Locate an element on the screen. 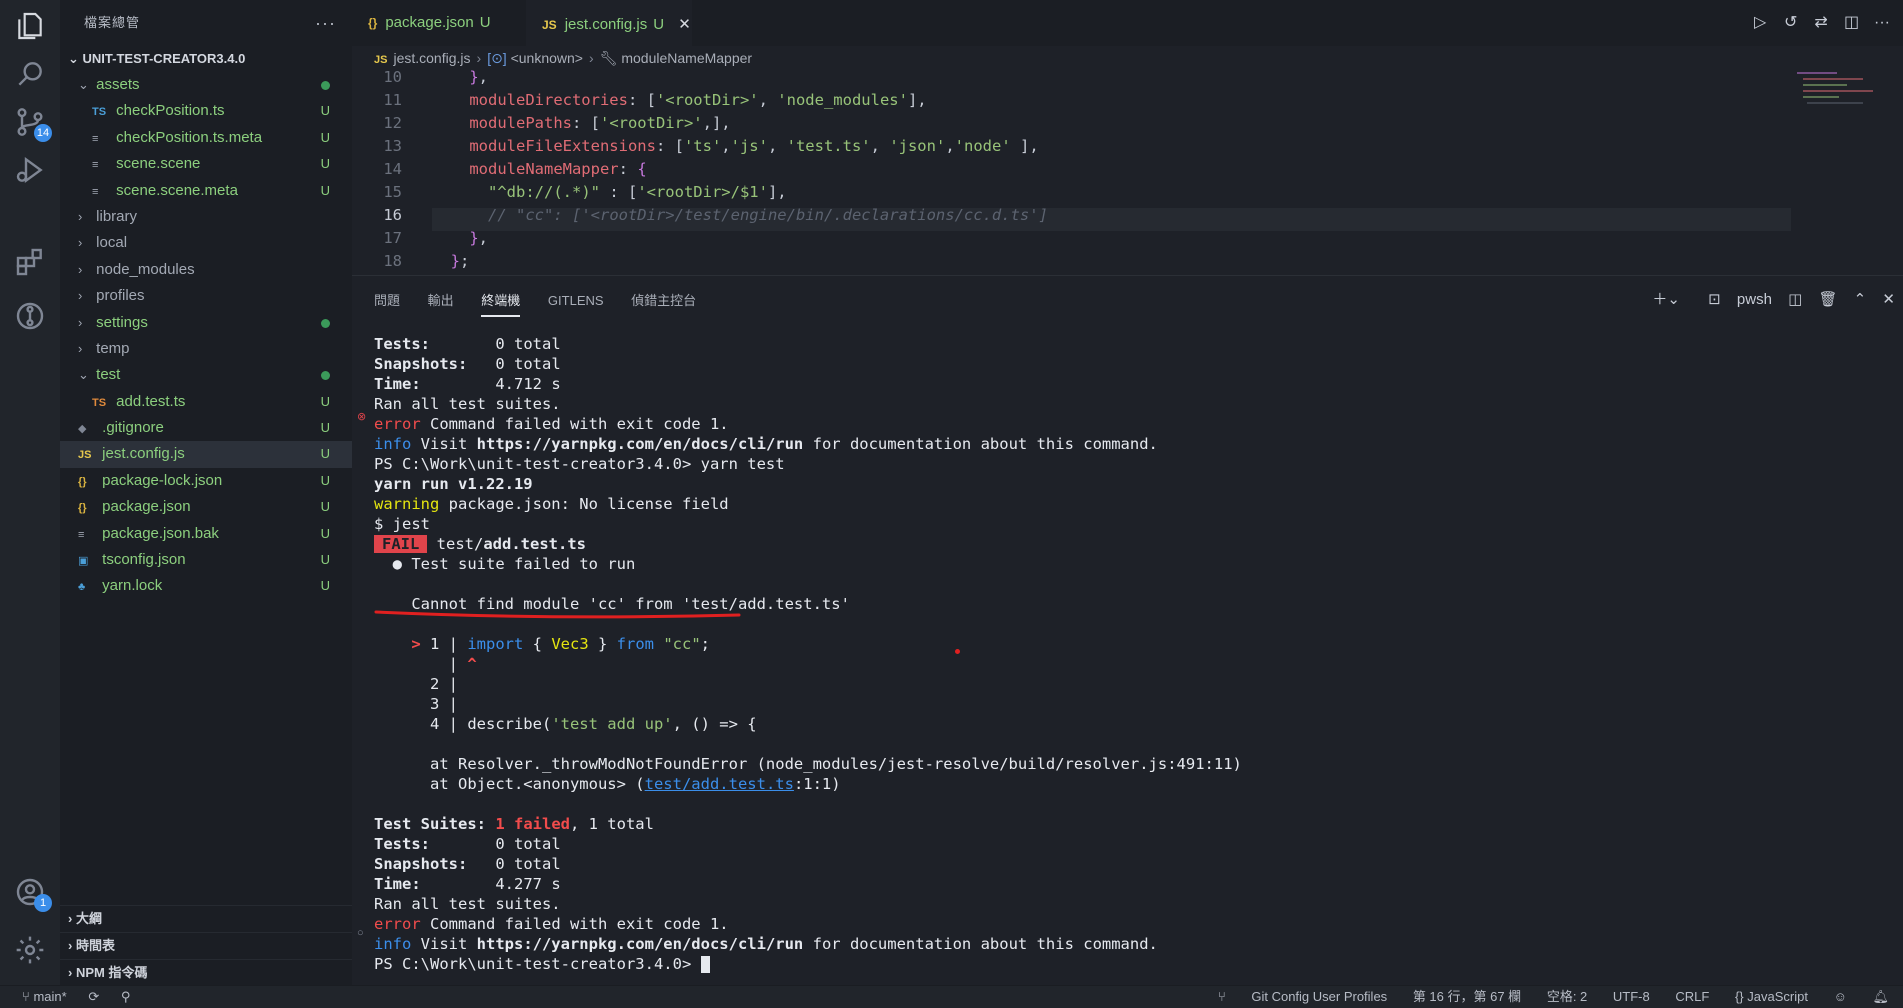 The image size is (1903, 1008). file-lines-icon: ≡ is located at coordinates (95, 165).